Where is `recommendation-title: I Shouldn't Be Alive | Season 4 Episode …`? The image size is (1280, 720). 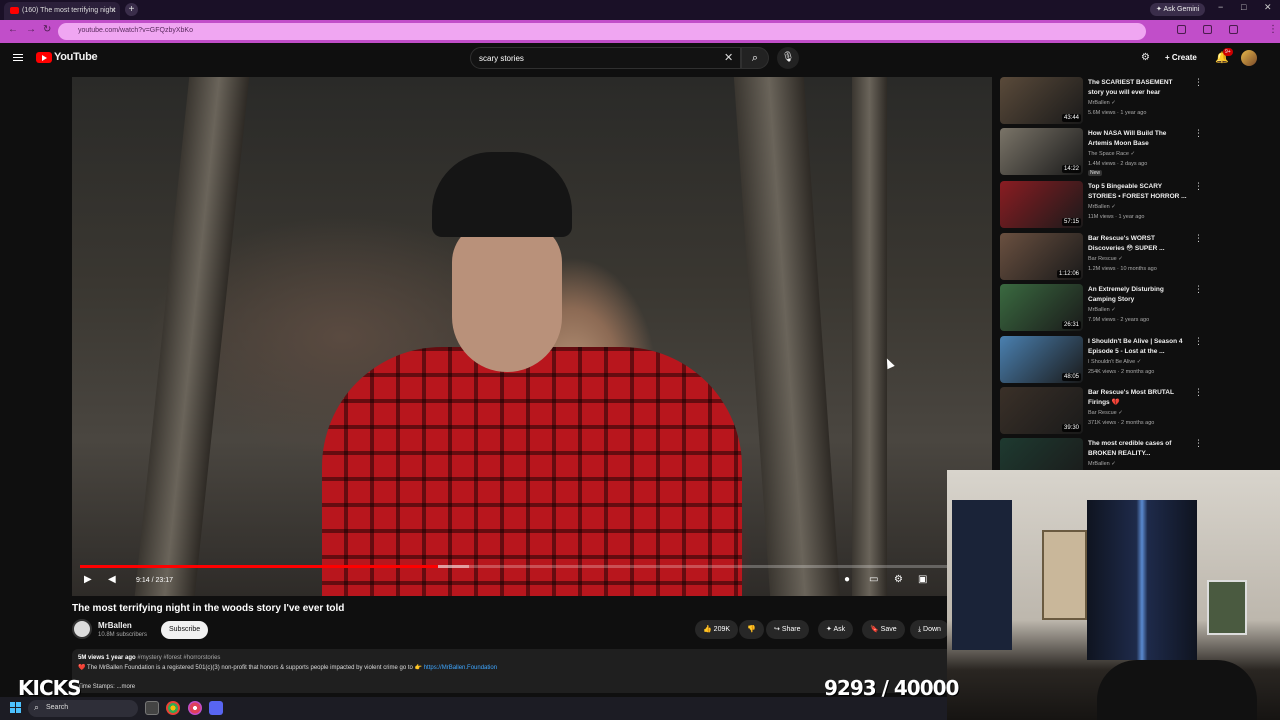
recommendation-title: I Shouldn't Be Alive | Season 4 Episode … is located at coordinates (1138, 347).